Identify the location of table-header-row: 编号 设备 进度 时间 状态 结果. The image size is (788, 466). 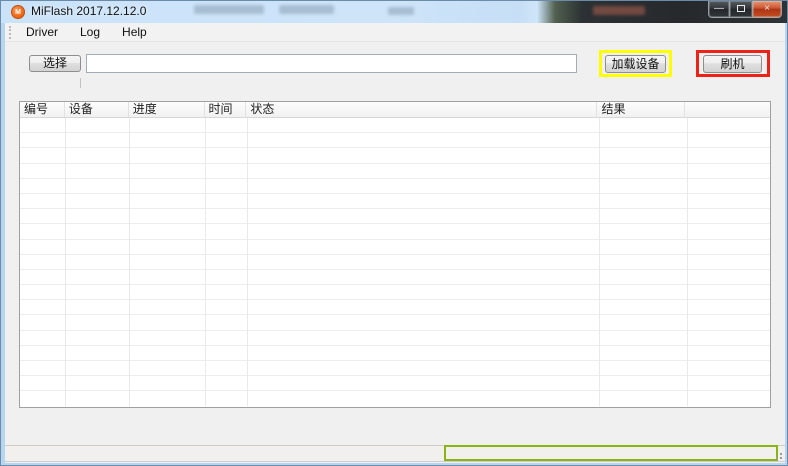
(395, 110).